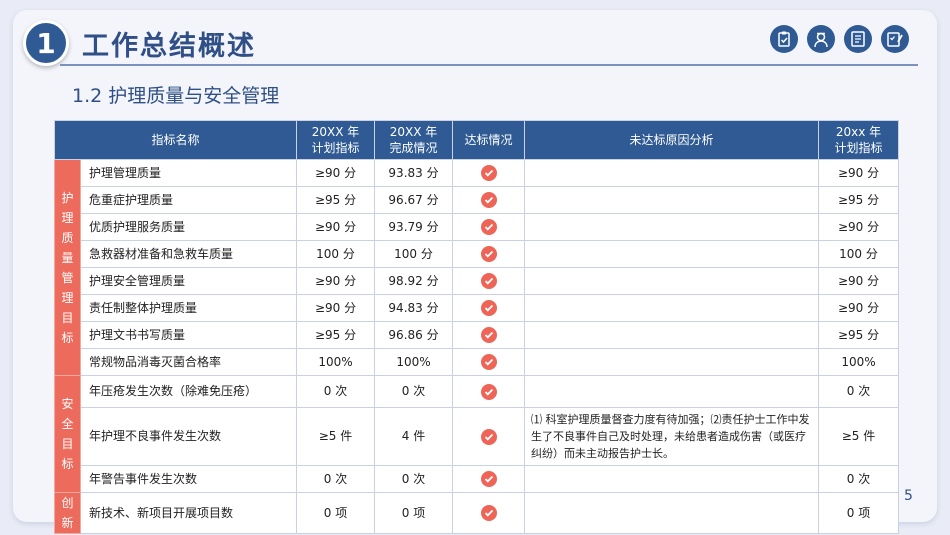 This screenshot has width=950, height=535. I want to click on indicator-name: 年警告事件发生次数, so click(188, 479).